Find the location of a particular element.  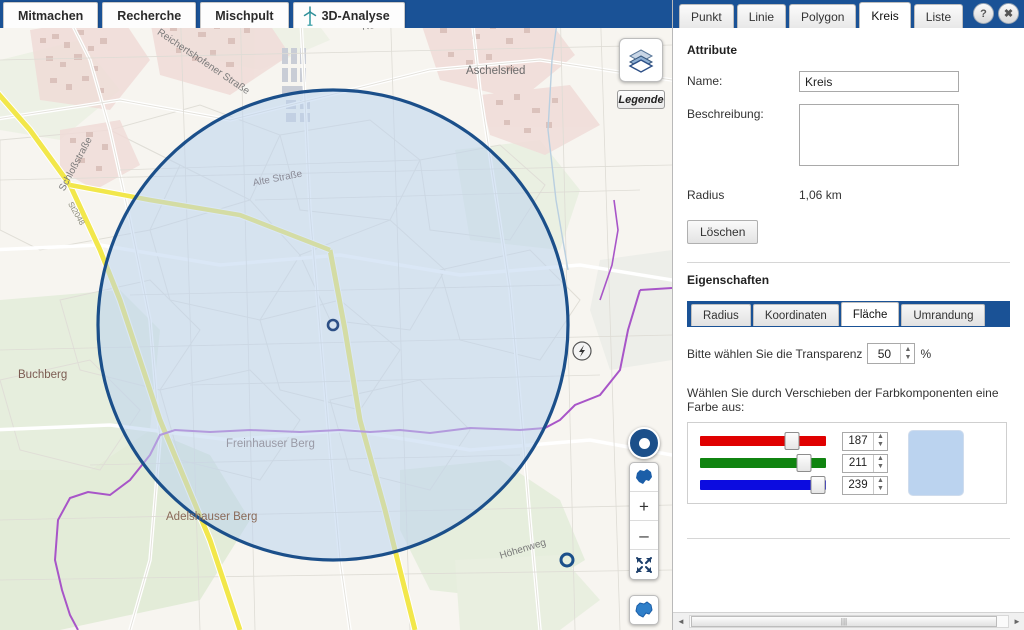

panel-tab-liste: Liste is located at coordinates (938, 16).